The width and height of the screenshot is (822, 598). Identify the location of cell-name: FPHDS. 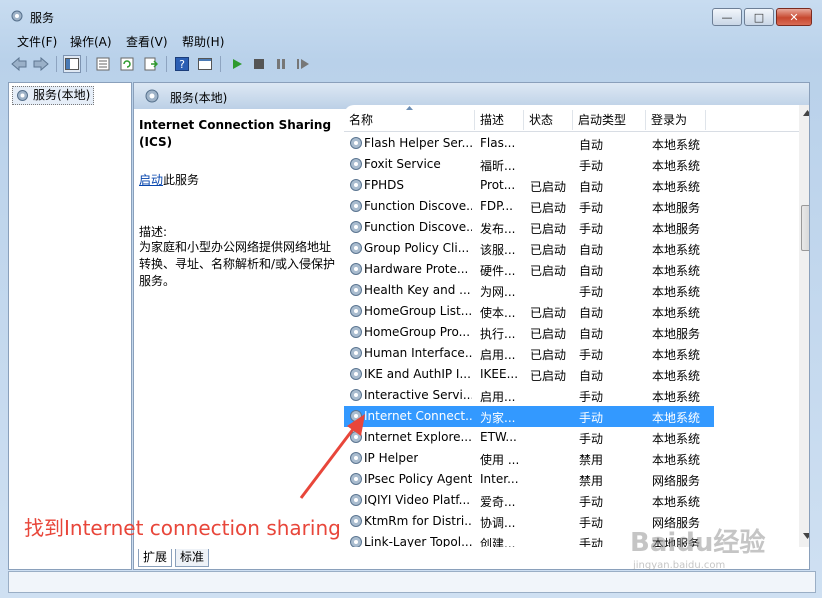
(384, 185).